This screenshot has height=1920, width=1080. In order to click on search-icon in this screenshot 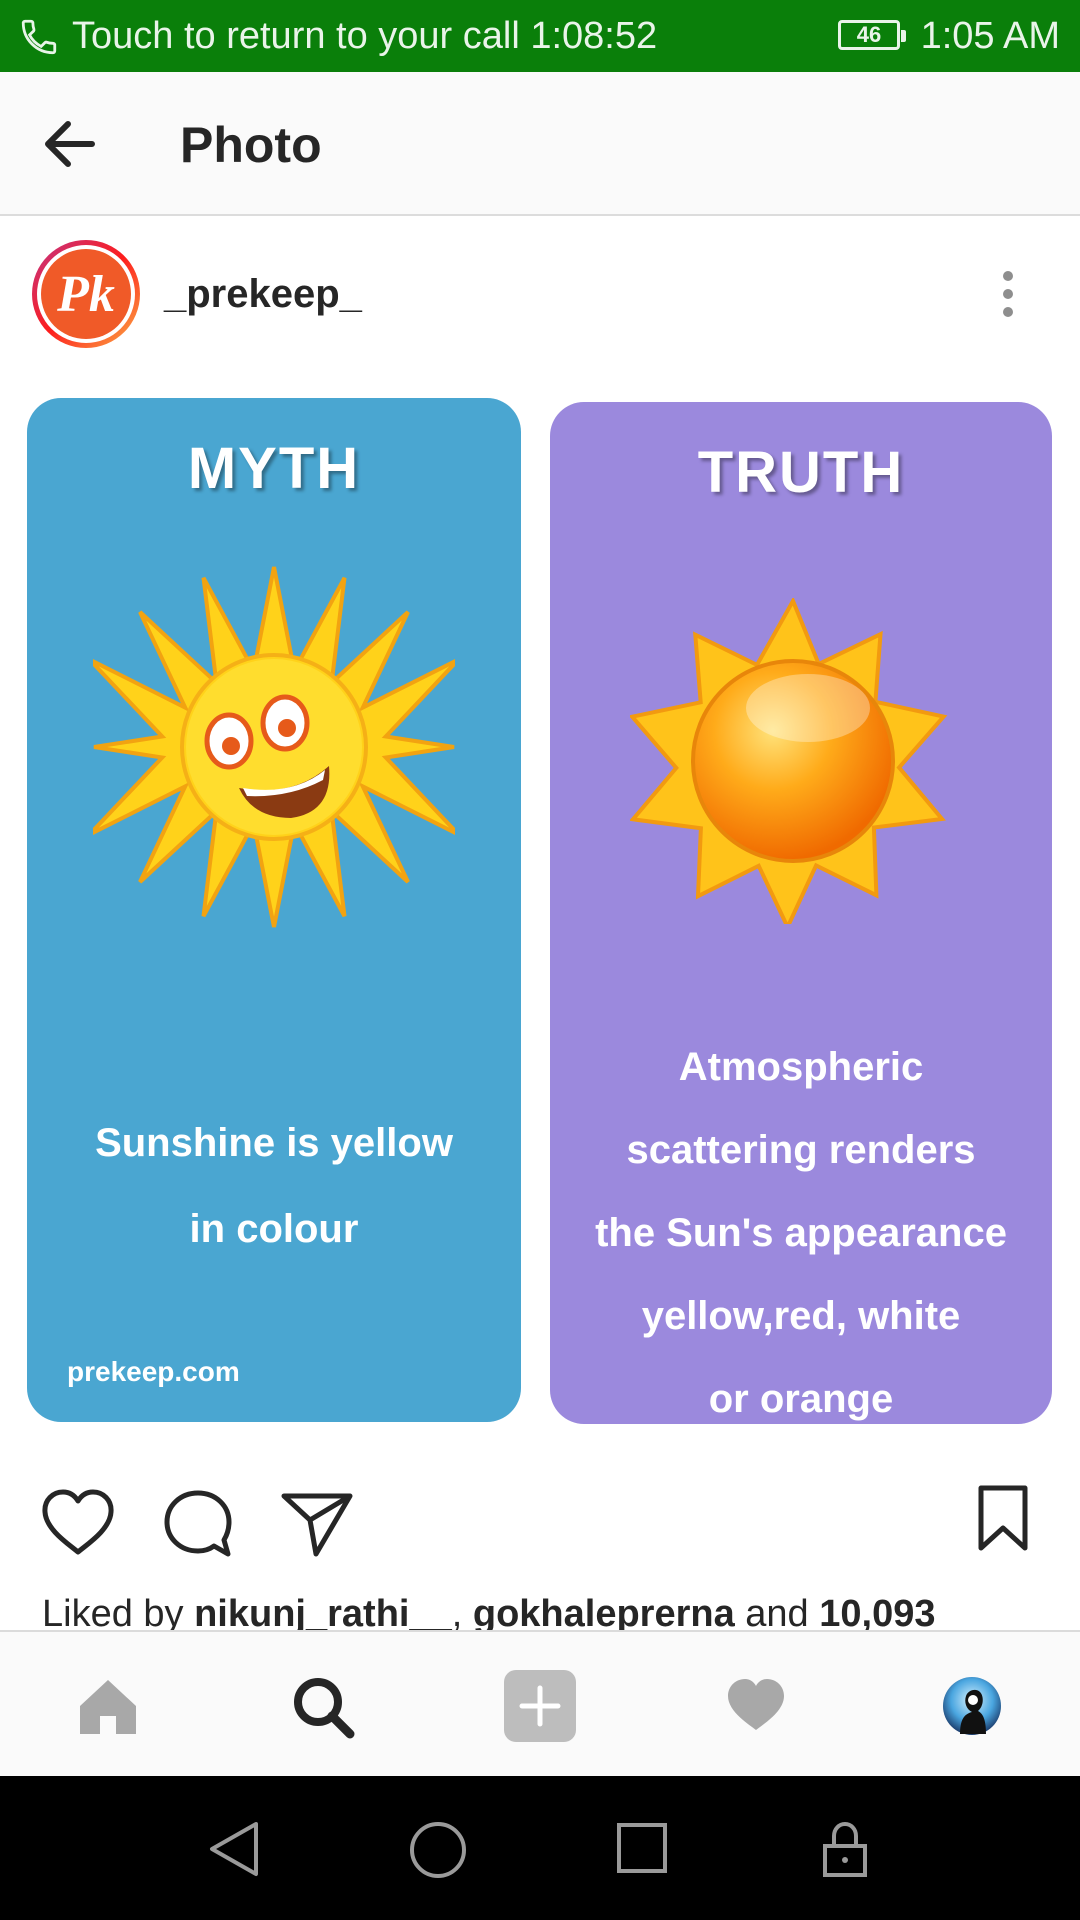, I will do `click(323, 1707)`.